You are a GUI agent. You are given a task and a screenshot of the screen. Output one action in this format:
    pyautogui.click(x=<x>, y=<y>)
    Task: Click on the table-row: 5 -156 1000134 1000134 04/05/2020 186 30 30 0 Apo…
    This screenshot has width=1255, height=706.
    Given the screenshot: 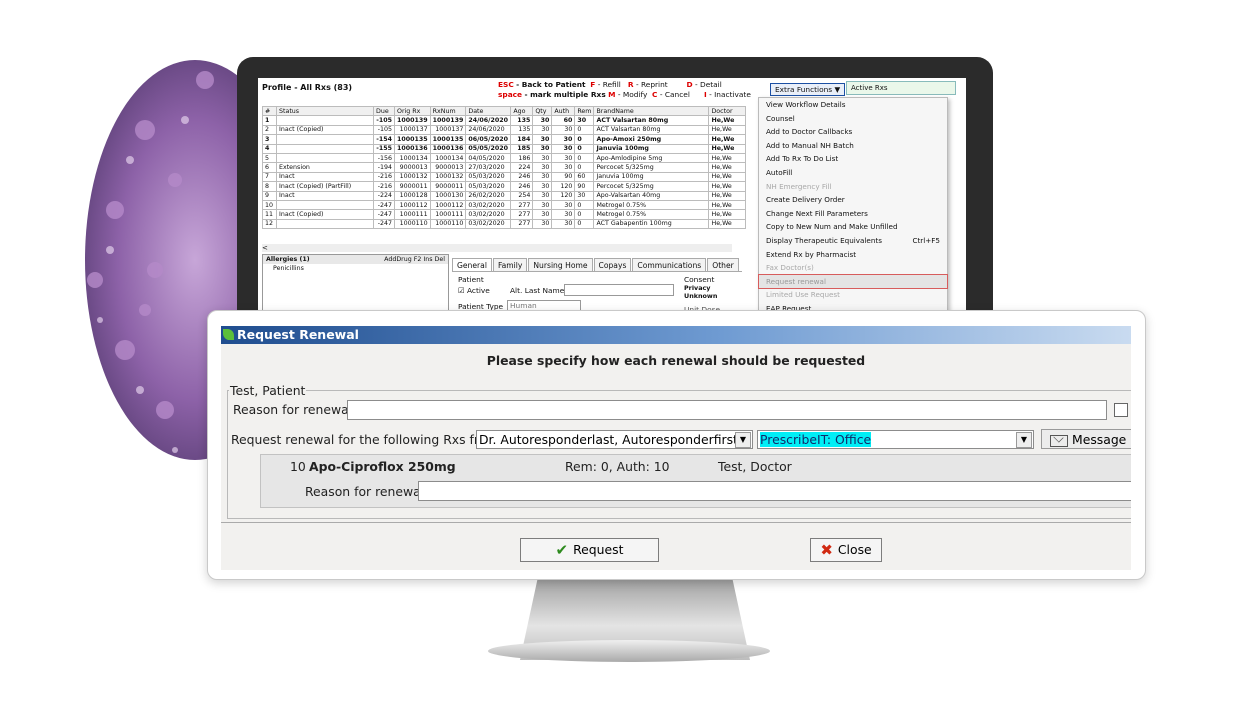 What is the action you would take?
    pyautogui.click(x=504, y=158)
    